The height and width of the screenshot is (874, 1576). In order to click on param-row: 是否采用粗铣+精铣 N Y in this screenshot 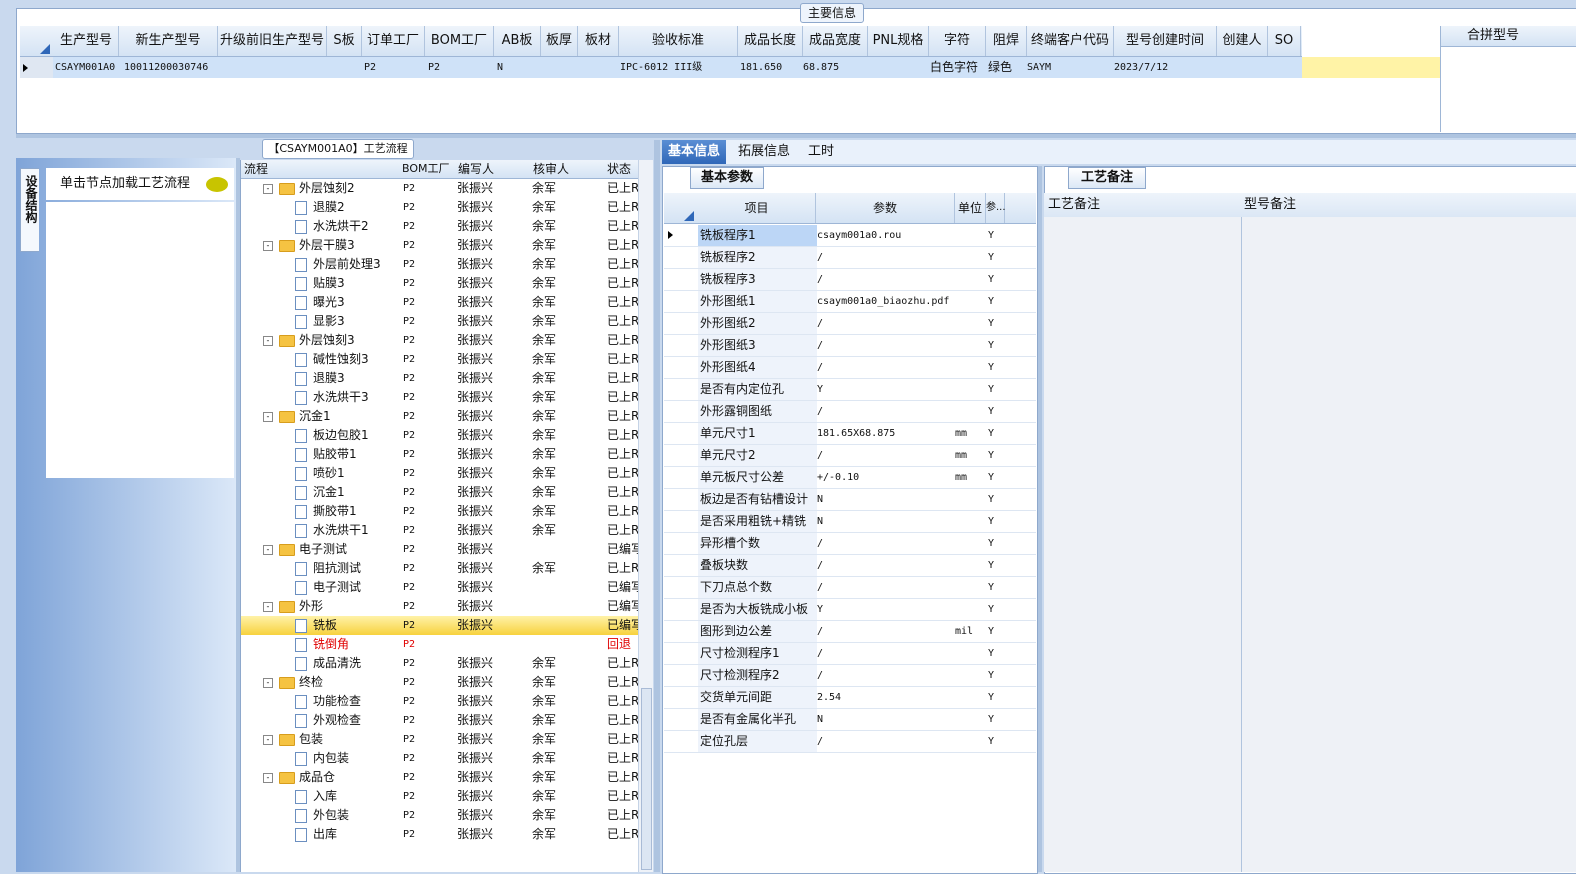, I will do `click(850, 522)`.